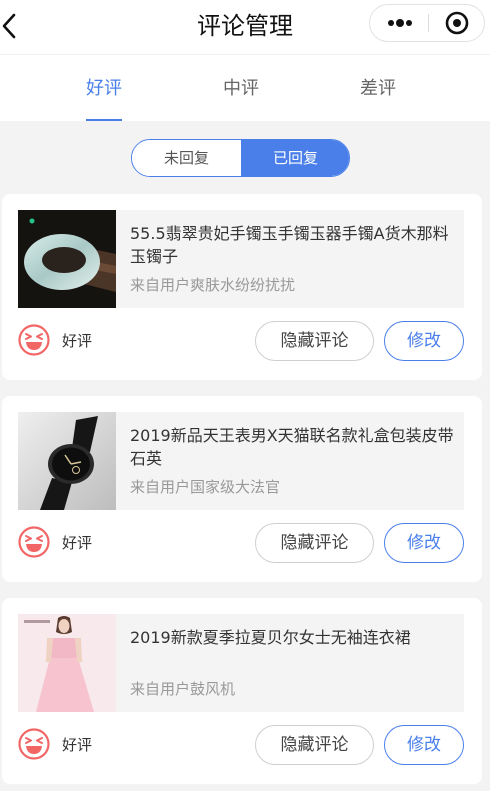 This screenshot has width=490, height=791. I want to click on close-button, so click(457, 23).